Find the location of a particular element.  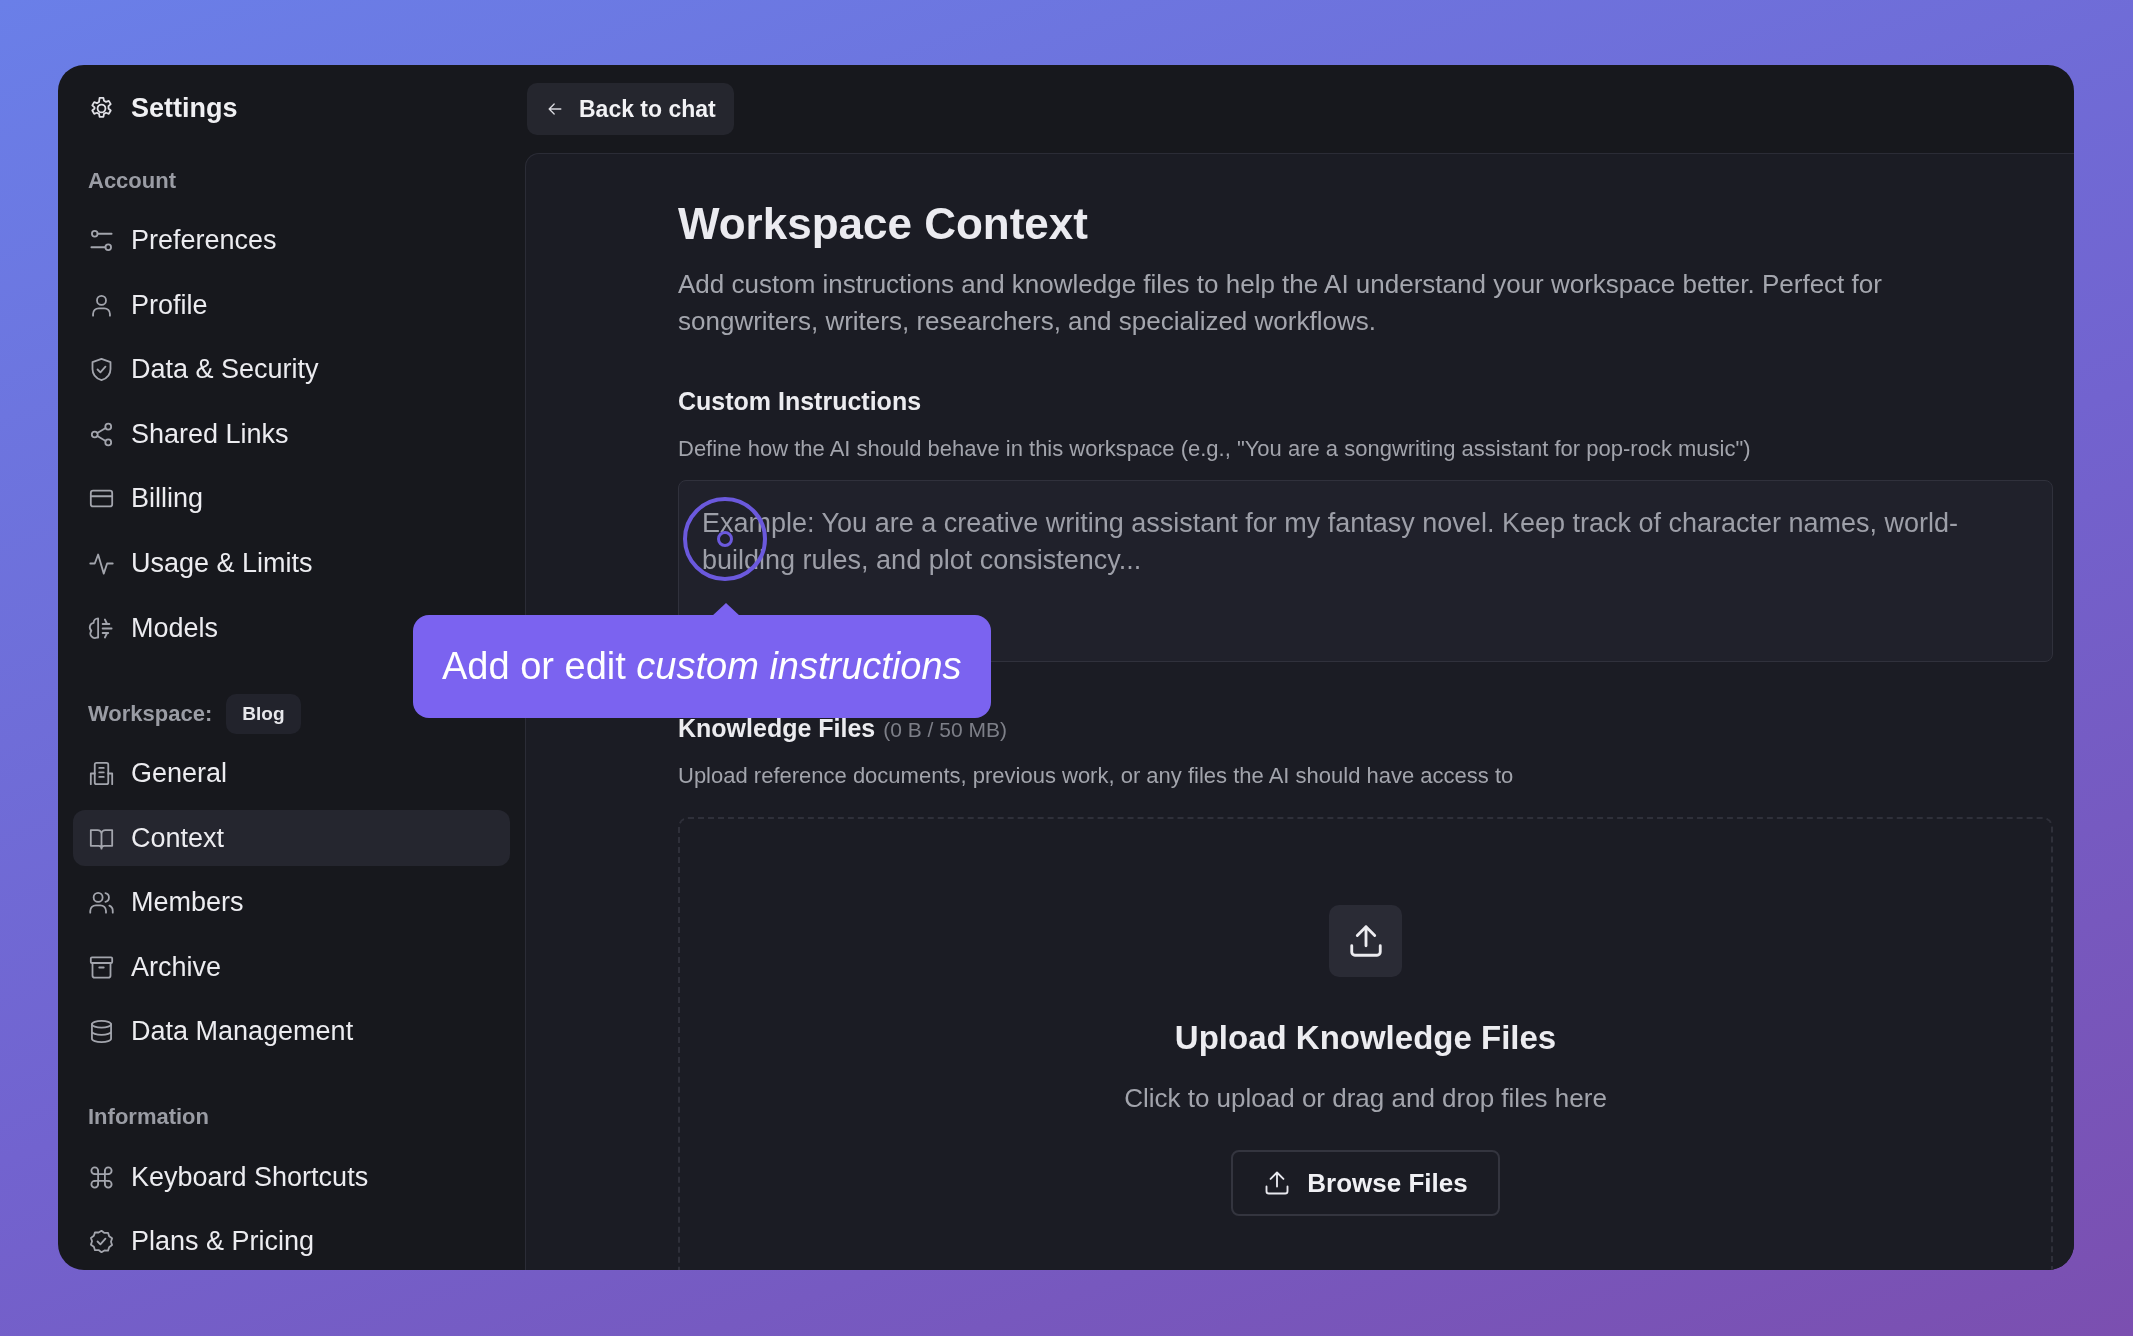

browse-files-button: Browse Files is located at coordinates (1365, 1183).